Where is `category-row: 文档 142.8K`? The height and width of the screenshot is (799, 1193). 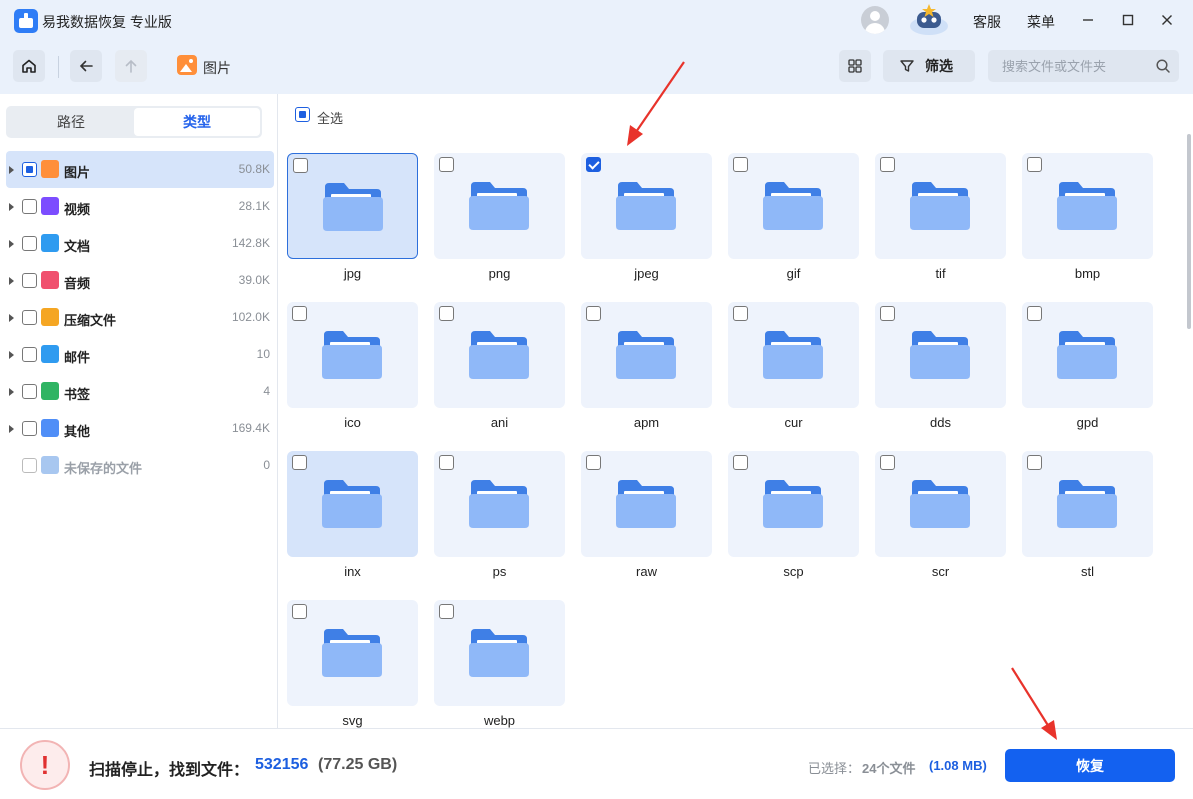
category-row: 文档 142.8K is located at coordinates (140, 243).